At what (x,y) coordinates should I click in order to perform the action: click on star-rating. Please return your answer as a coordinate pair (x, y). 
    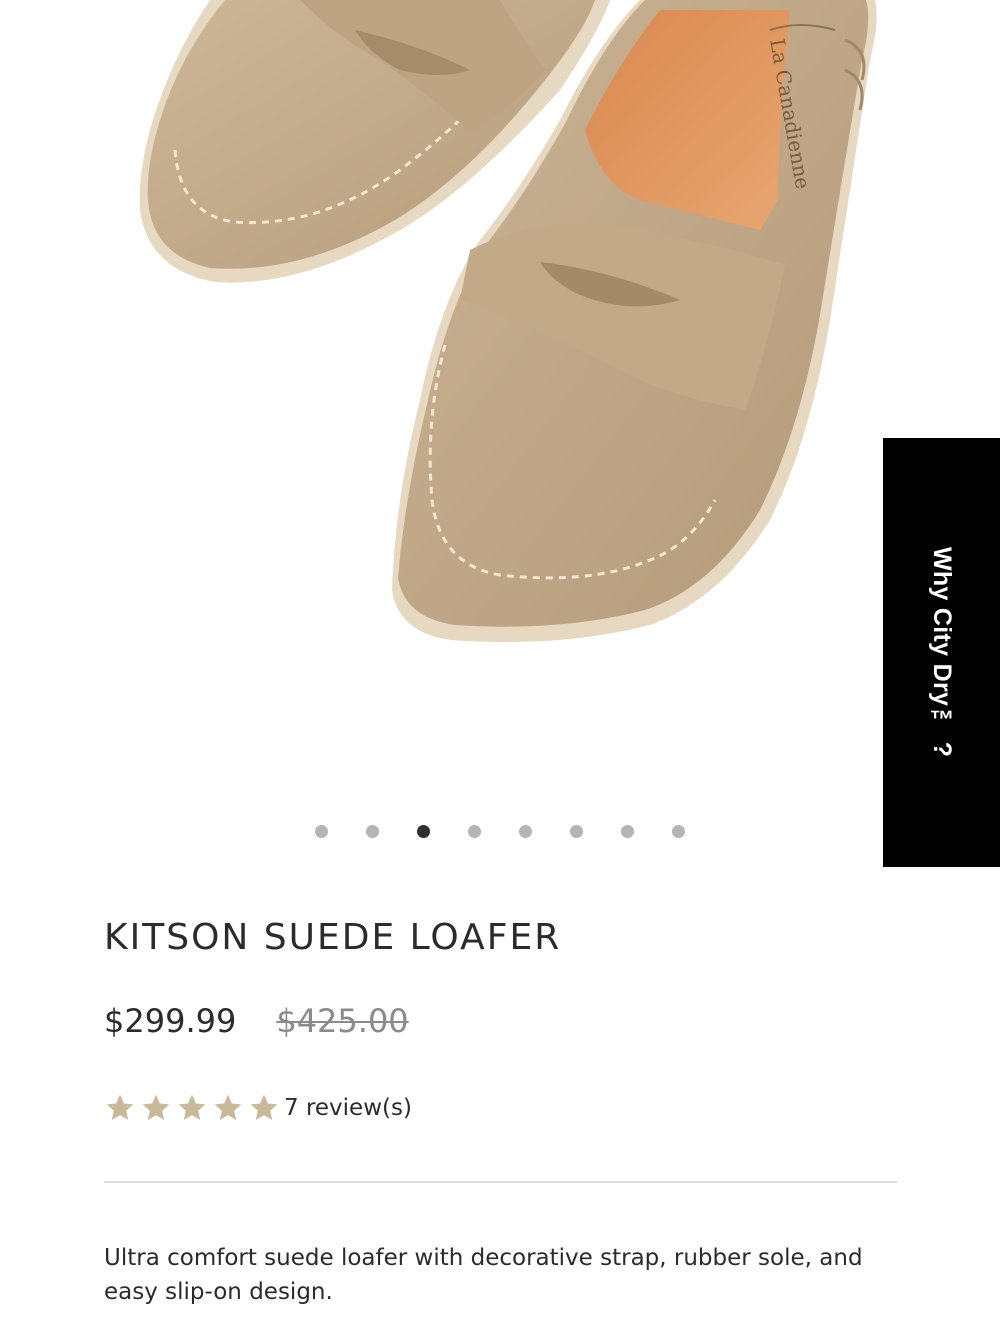
    Looking at the image, I should click on (192, 1108).